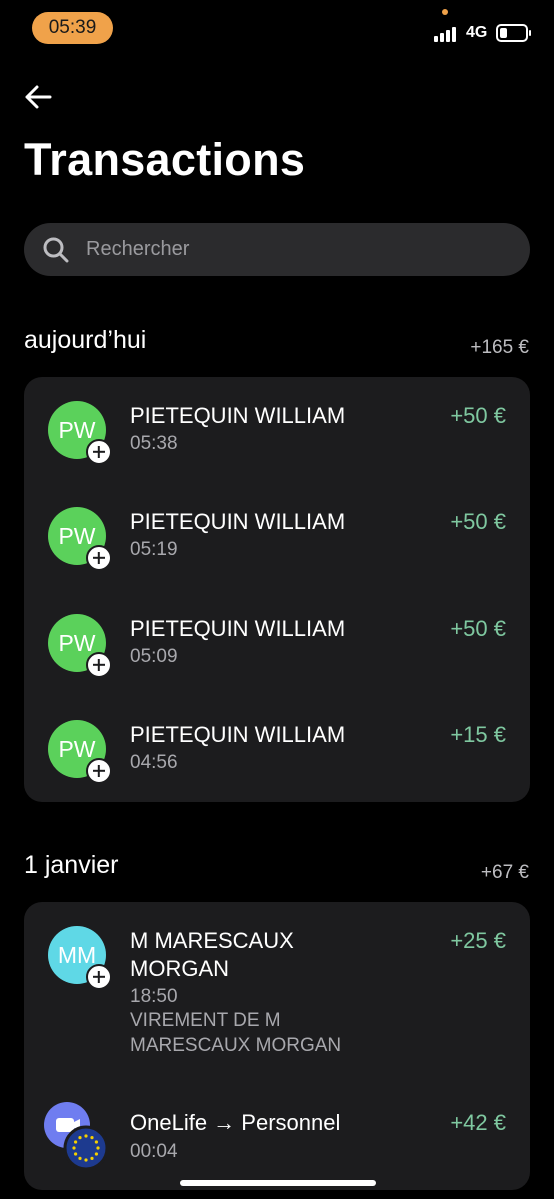 The height and width of the screenshot is (1199, 554). What do you see at coordinates (235, 1122) in the screenshot?
I see `transaction-name: OneLife → Personnel` at bounding box center [235, 1122].